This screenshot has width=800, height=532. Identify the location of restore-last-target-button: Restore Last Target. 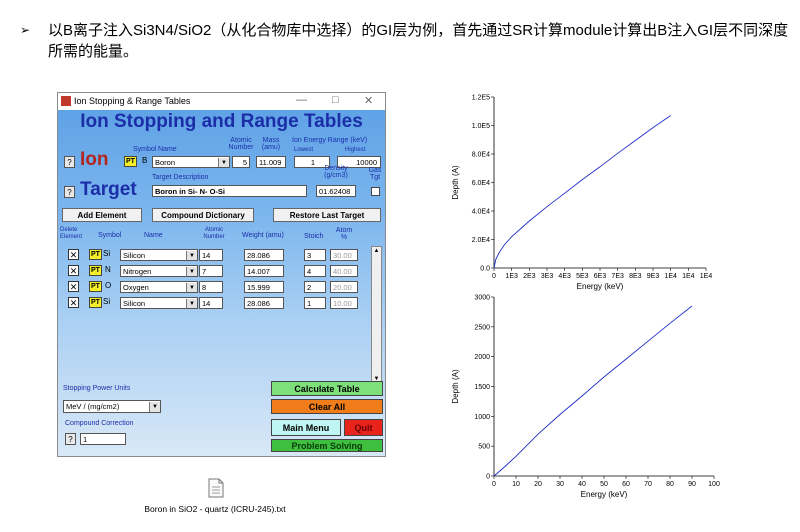
(327, 215).